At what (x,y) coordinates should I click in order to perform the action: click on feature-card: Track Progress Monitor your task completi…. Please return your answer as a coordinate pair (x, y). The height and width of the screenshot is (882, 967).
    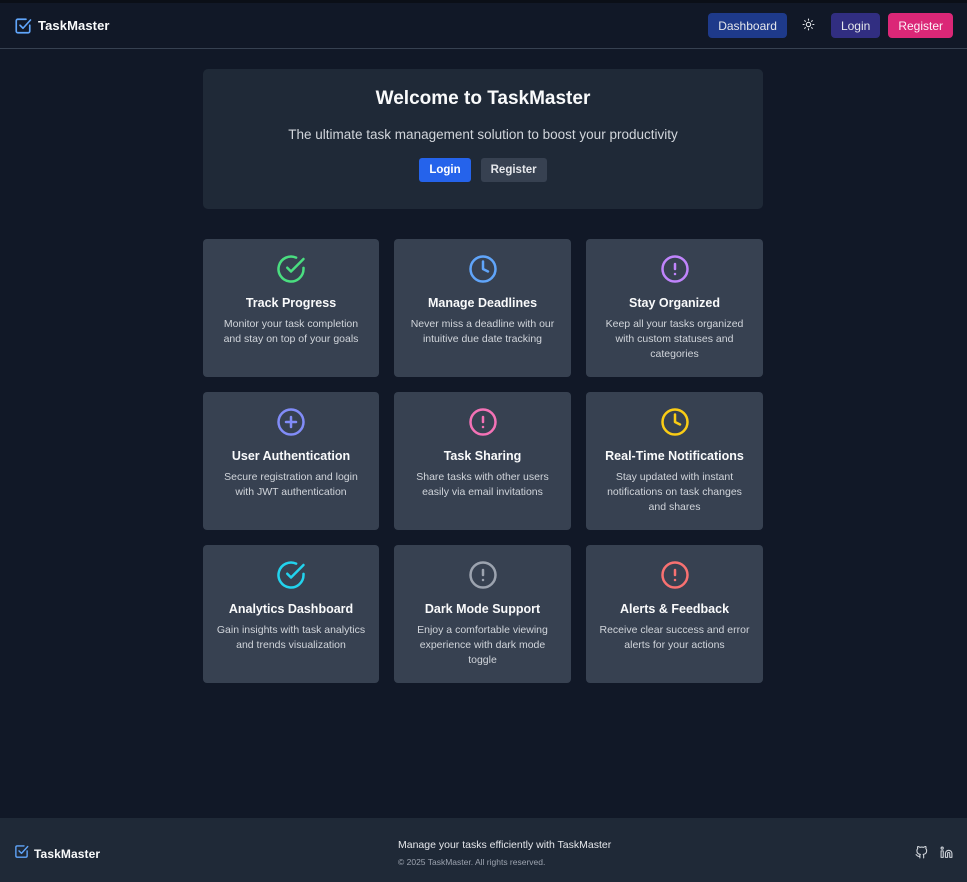
    Looking at the image, I should click on (291, 308).